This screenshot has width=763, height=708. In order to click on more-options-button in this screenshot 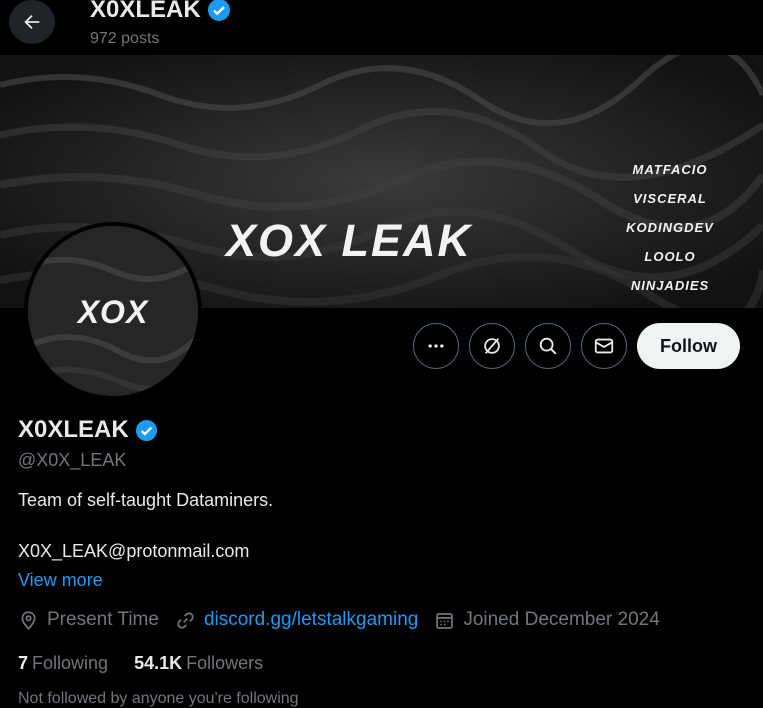, I will do `click(436, 346)`.